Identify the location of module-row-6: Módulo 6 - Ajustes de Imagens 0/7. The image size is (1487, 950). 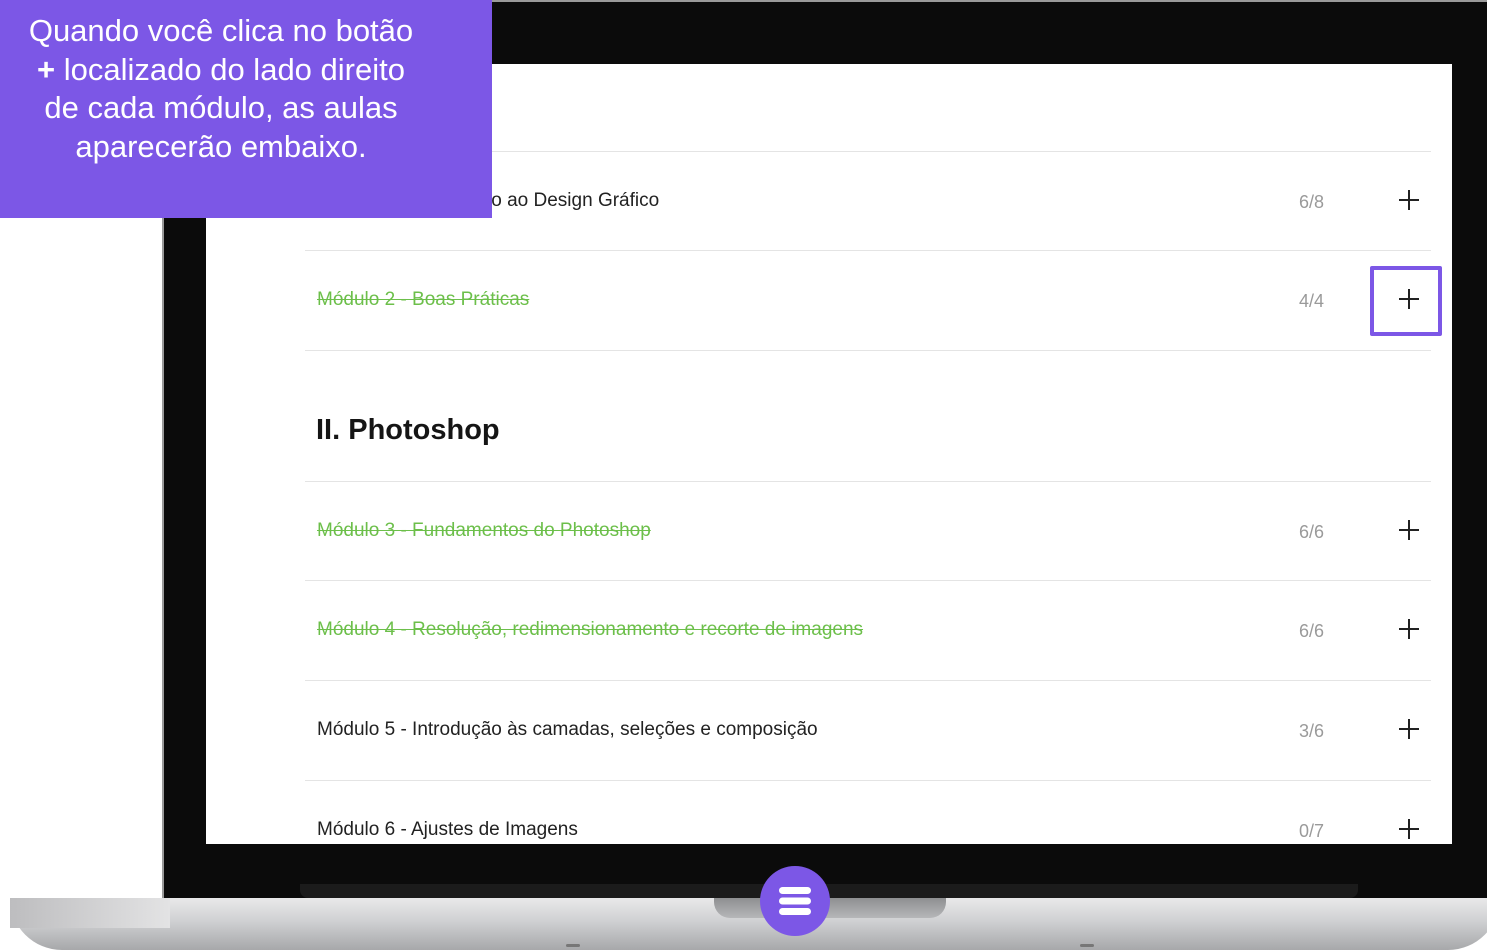
(868, 812).